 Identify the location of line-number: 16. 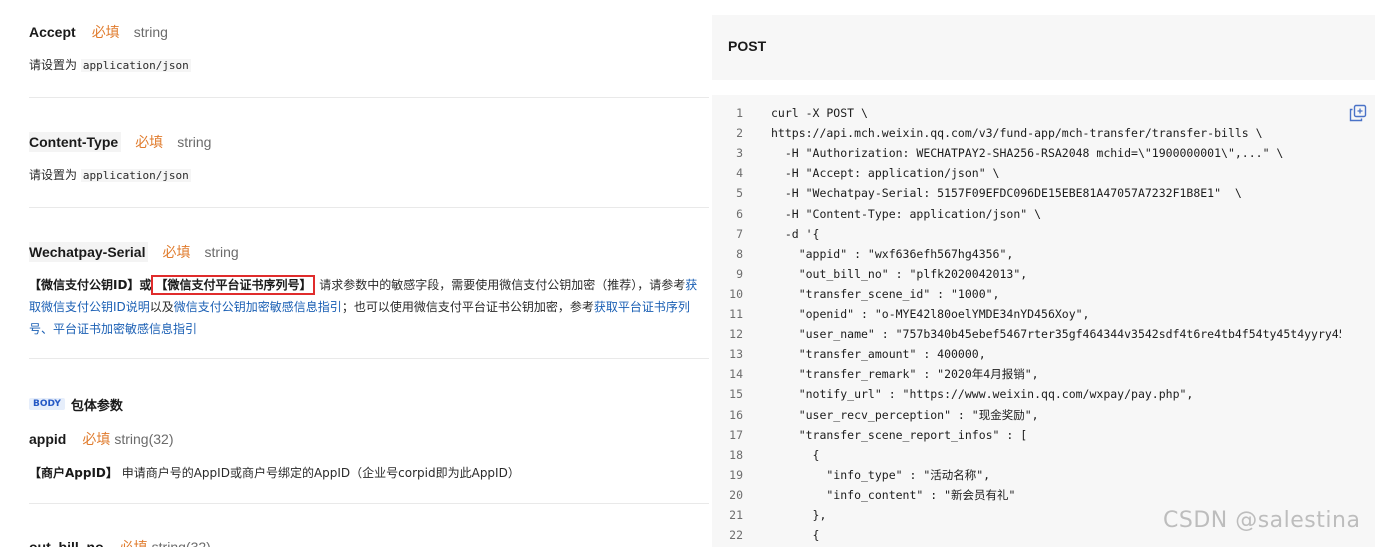
(736, 414).